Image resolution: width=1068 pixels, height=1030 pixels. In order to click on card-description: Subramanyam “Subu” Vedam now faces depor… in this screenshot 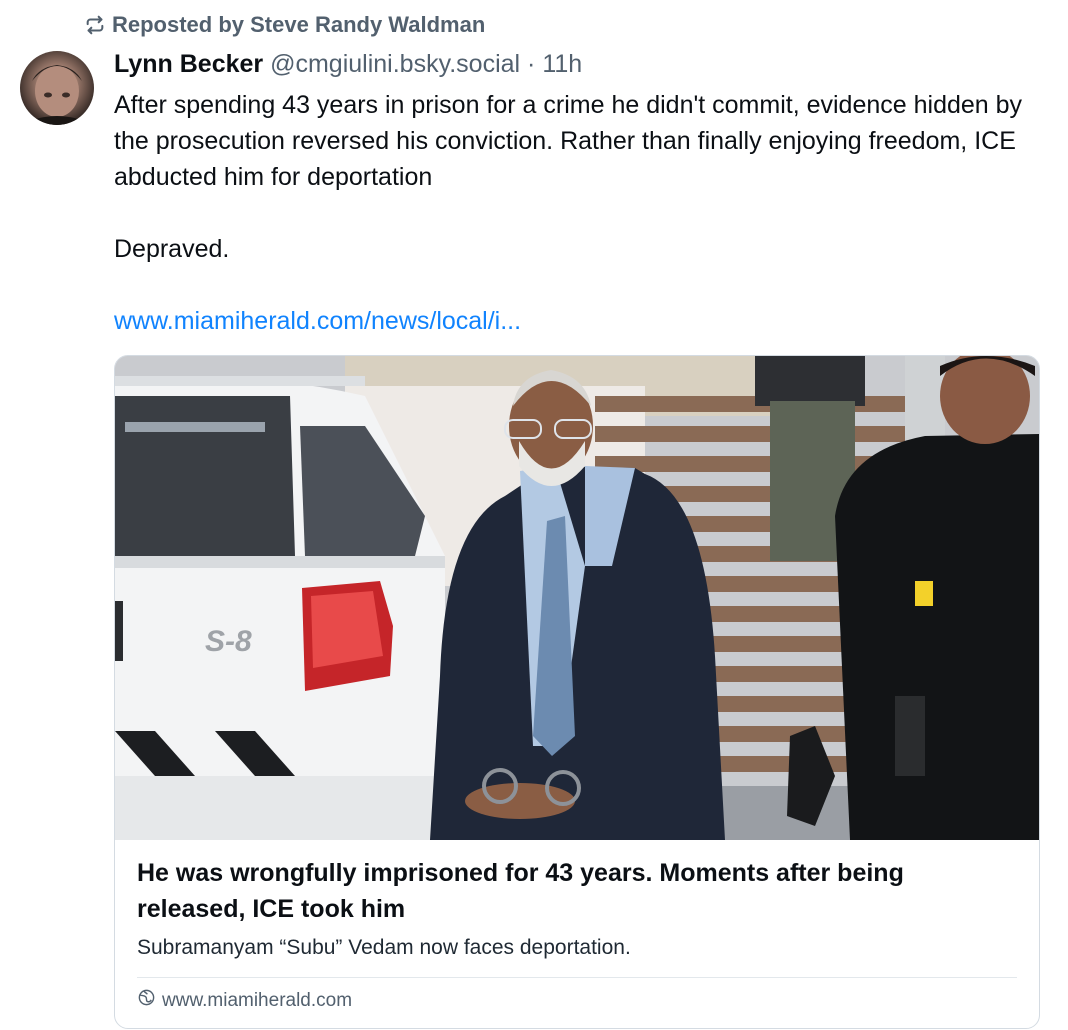, I will do `click(384, 947)`.